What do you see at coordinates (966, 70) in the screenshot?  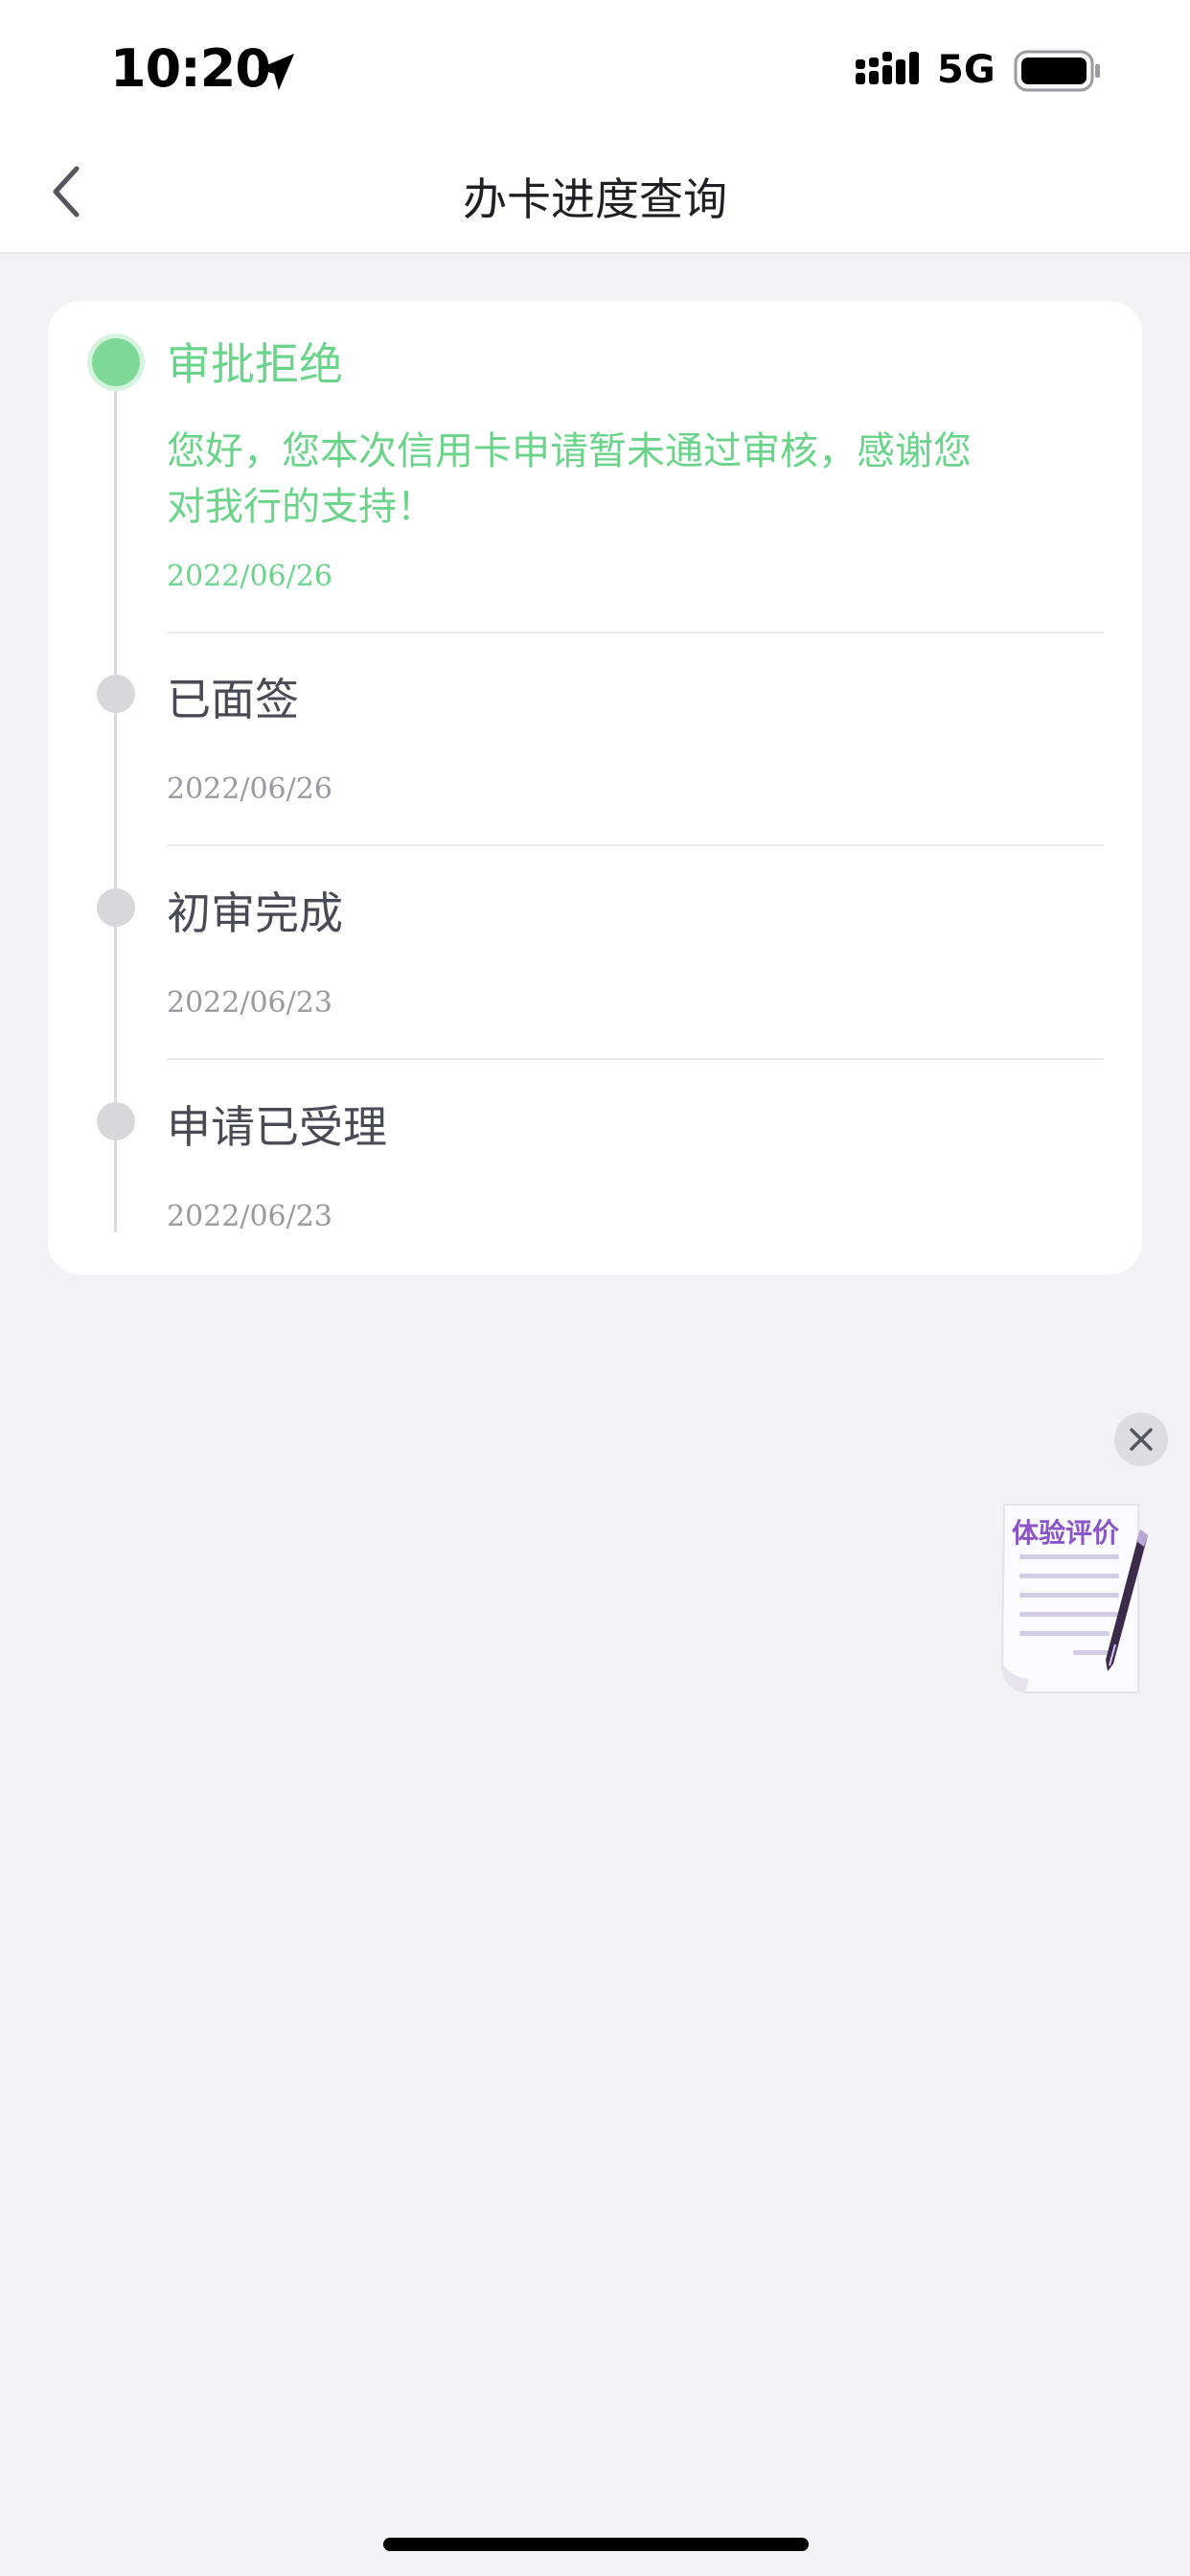 I see `network-type: 5G` at bounding box center [966, 70].